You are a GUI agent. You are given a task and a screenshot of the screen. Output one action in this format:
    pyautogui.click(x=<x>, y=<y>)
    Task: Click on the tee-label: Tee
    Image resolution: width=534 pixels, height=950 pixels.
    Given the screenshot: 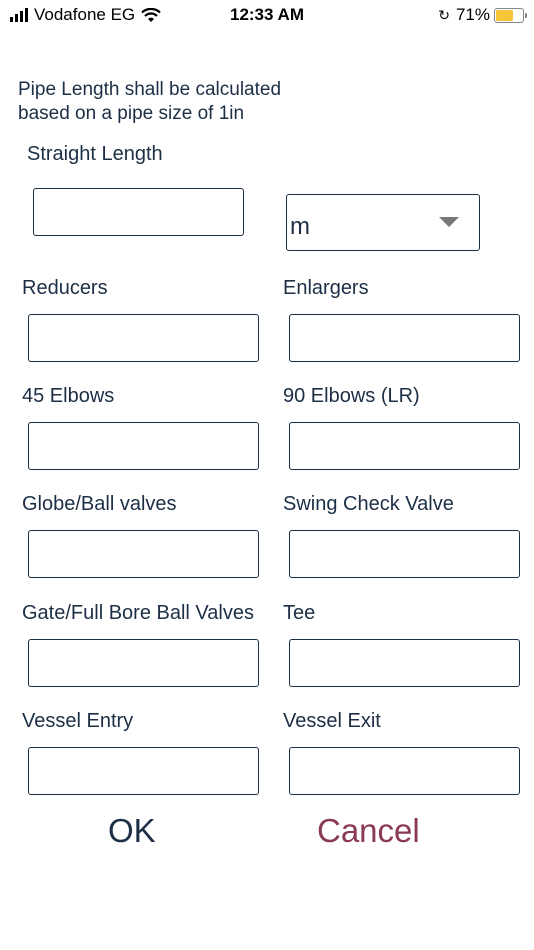 What is the action you would take?
    pyautogui.click(x=299, y=613)
    